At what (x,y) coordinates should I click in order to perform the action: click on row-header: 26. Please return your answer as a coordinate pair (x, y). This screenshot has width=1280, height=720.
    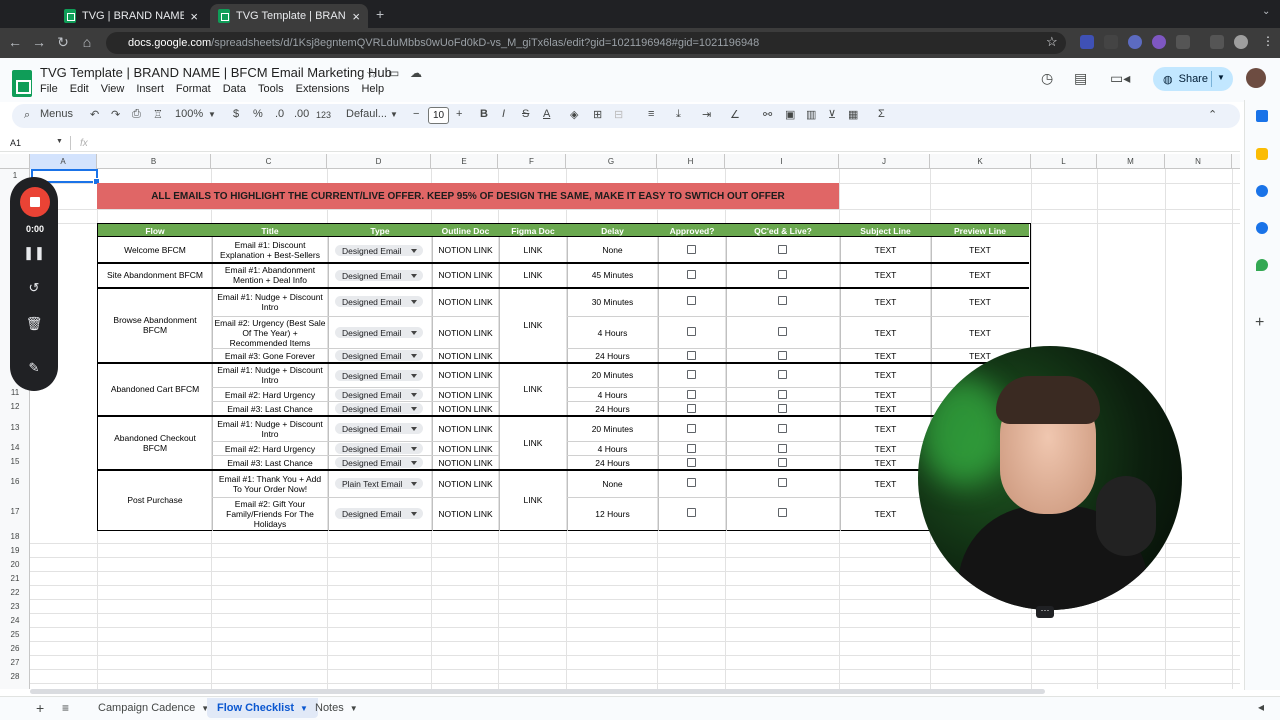
    Looking at the image, I should click on (15, 648).